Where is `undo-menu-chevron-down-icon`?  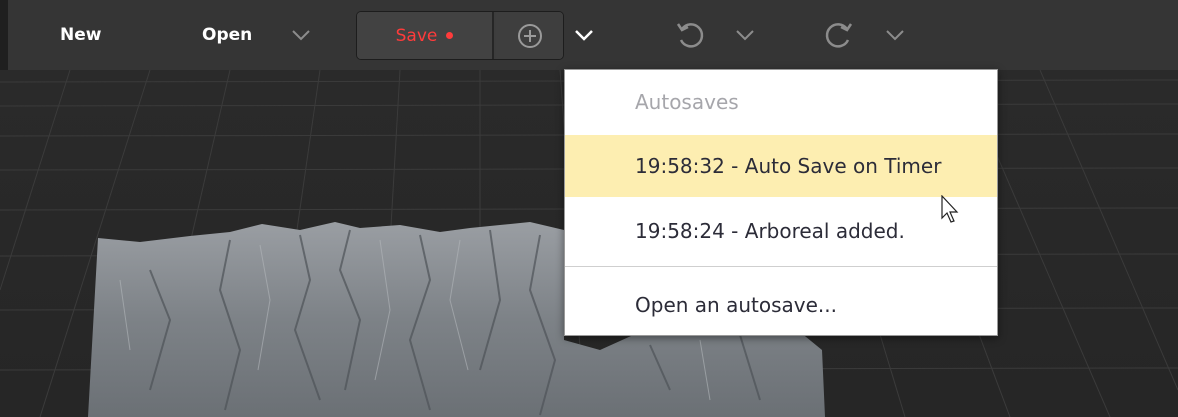 undo-menu-chevron-down-icon is located at coordinates (745, 35).